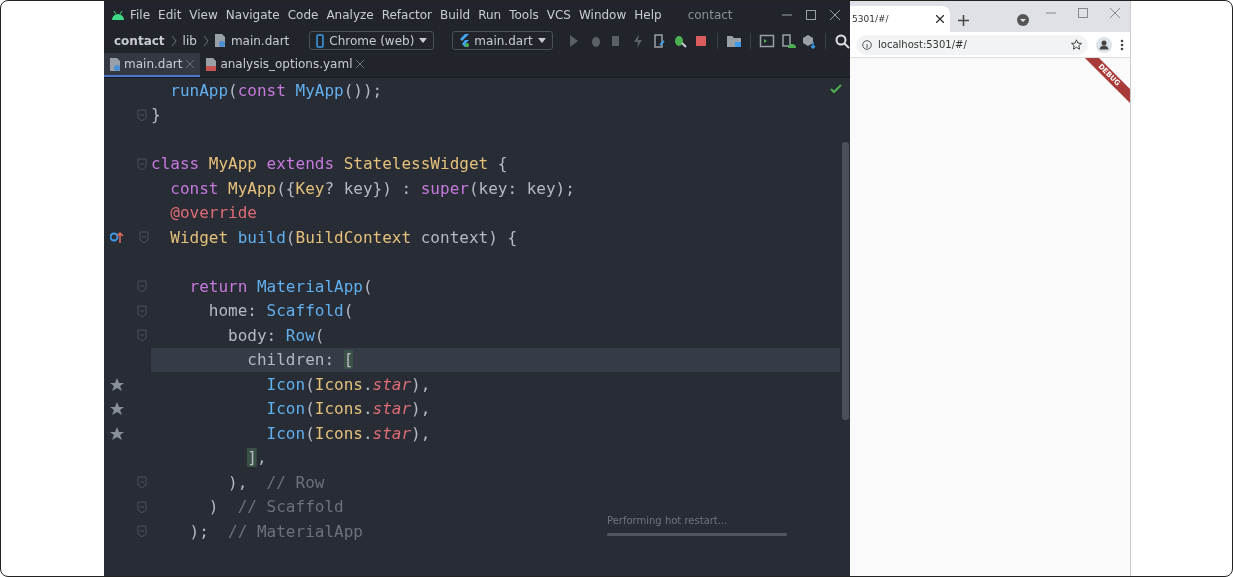 The height and width of the screenshot is (577, 1233). I want to click on menu-item: Code, so click(303, 14).